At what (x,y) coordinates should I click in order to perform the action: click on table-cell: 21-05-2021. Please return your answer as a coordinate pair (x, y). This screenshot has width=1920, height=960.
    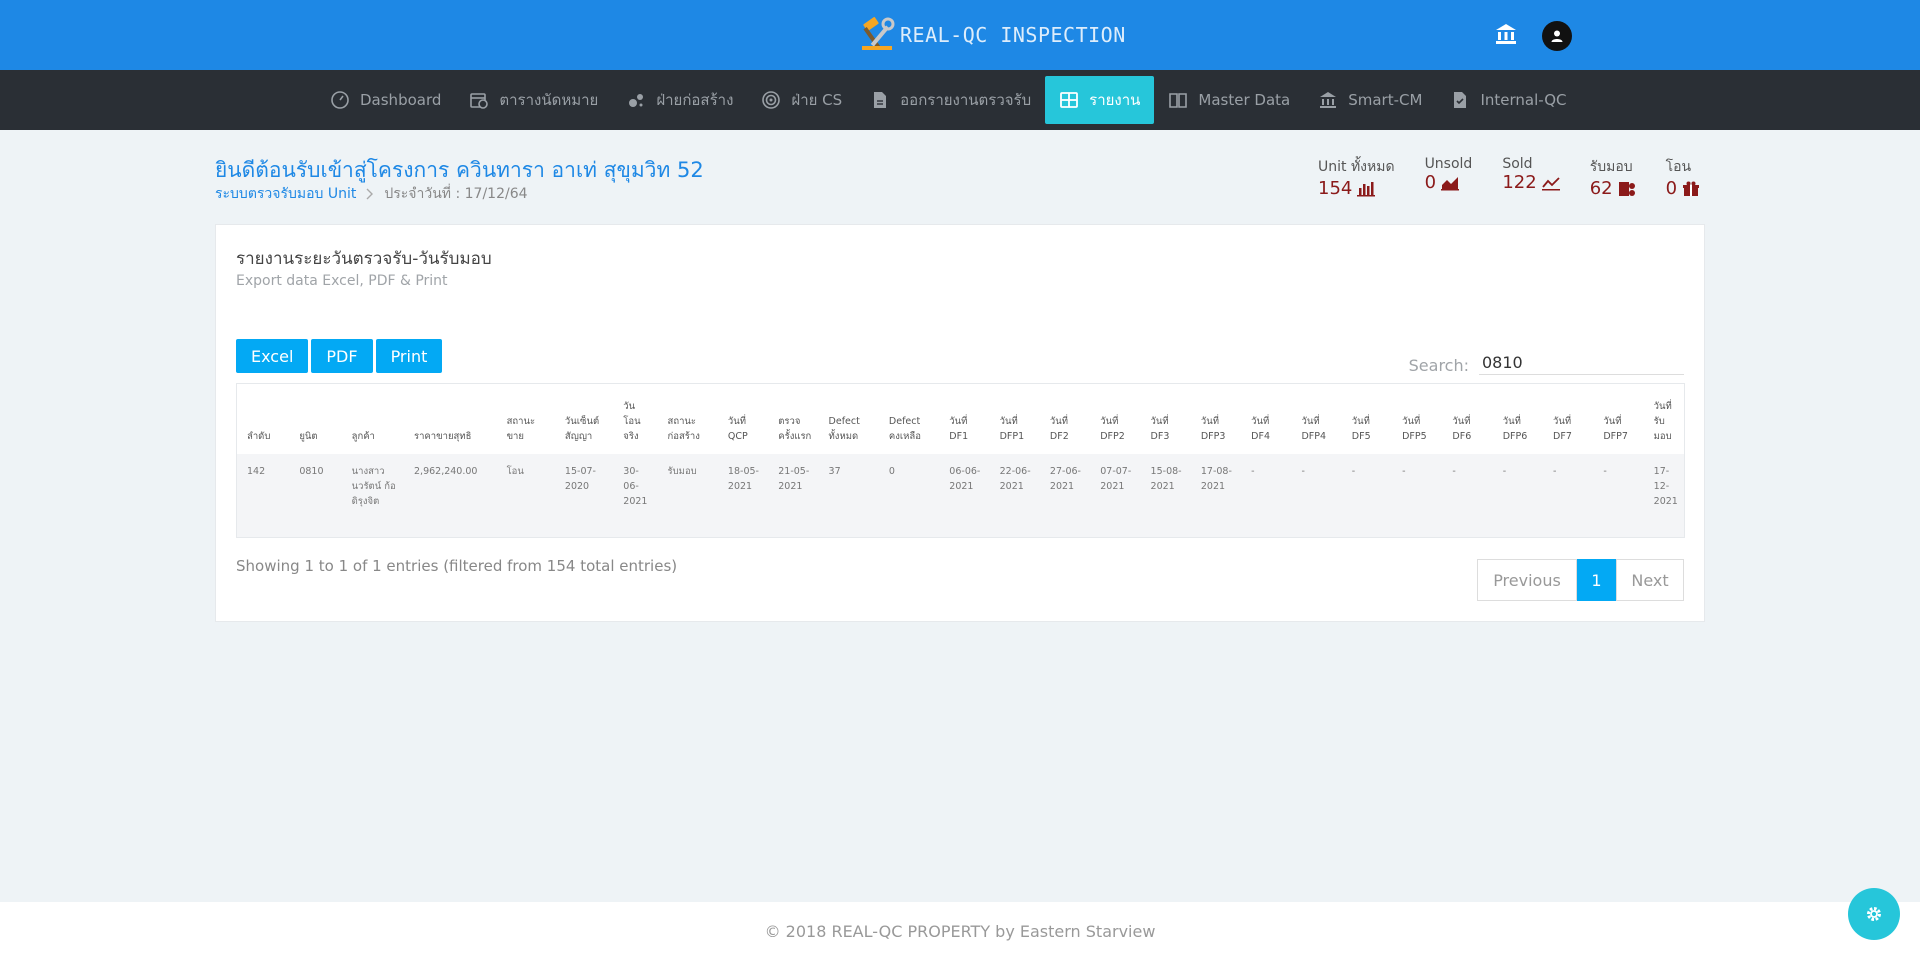
    Looking at the image, I should click on (793, 495).